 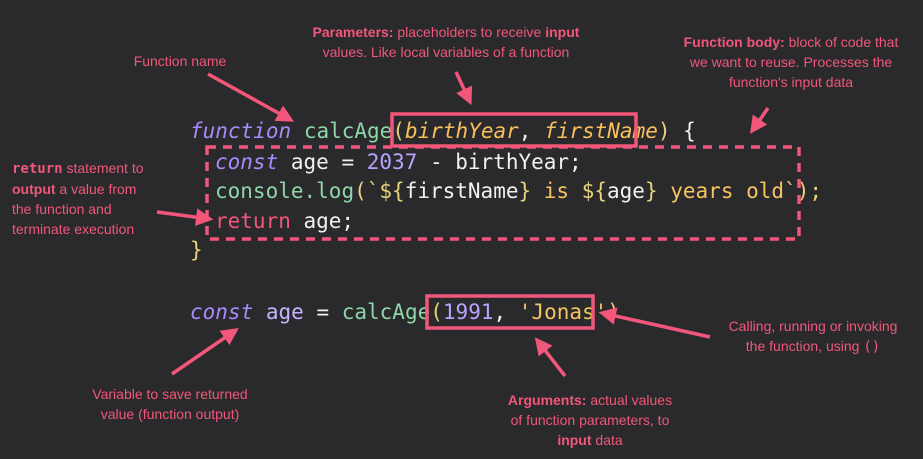 What do you see at coordinates (469, 32) in the screenshot?
I see `parameters-text1: placeholders to receive` at bounding box center [469, 32].